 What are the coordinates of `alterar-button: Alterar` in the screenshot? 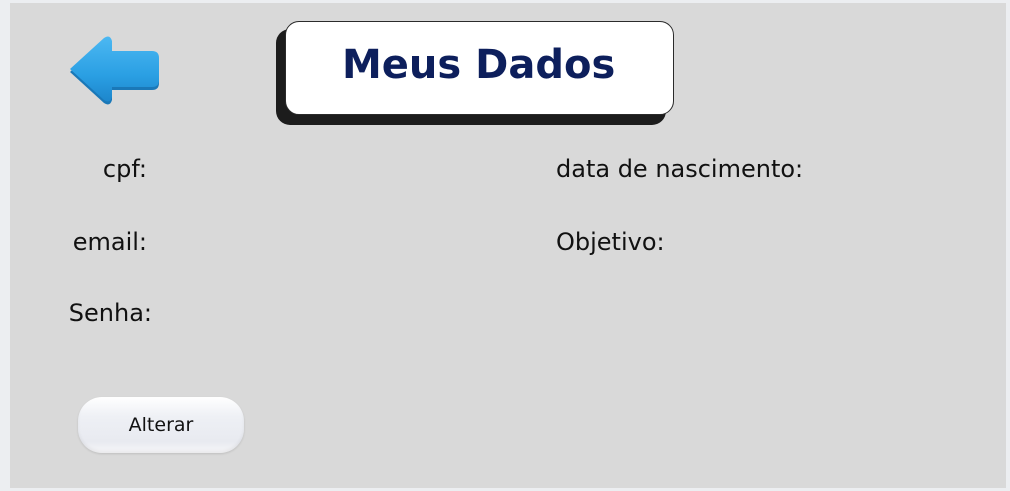 It's located at (161, 425).